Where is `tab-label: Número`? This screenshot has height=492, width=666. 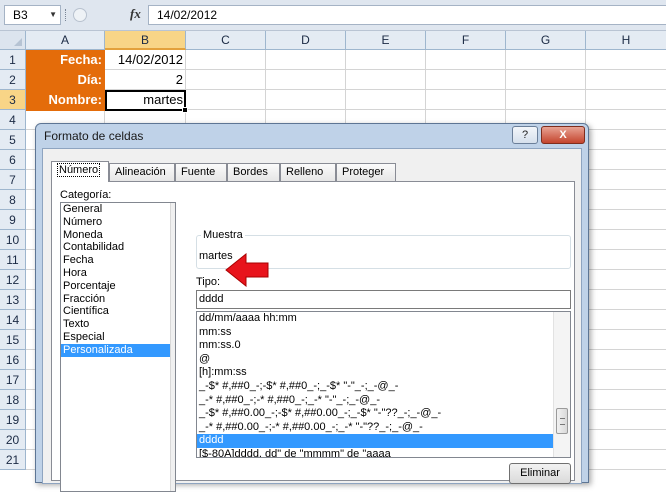
tab-label: Número is located at coordinates (79, 170).